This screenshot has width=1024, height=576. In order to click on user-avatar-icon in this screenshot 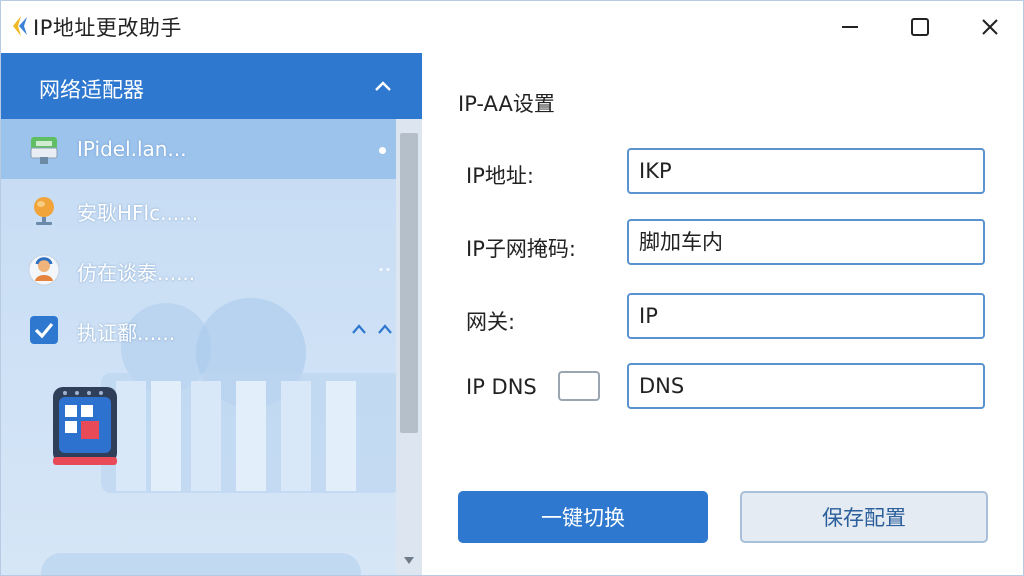, I will do `click(44, 270)`.